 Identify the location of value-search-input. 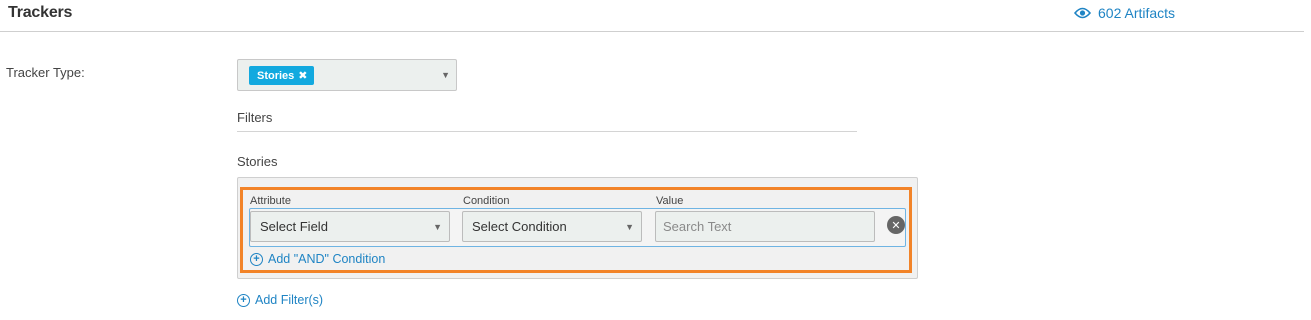
(765, 226).